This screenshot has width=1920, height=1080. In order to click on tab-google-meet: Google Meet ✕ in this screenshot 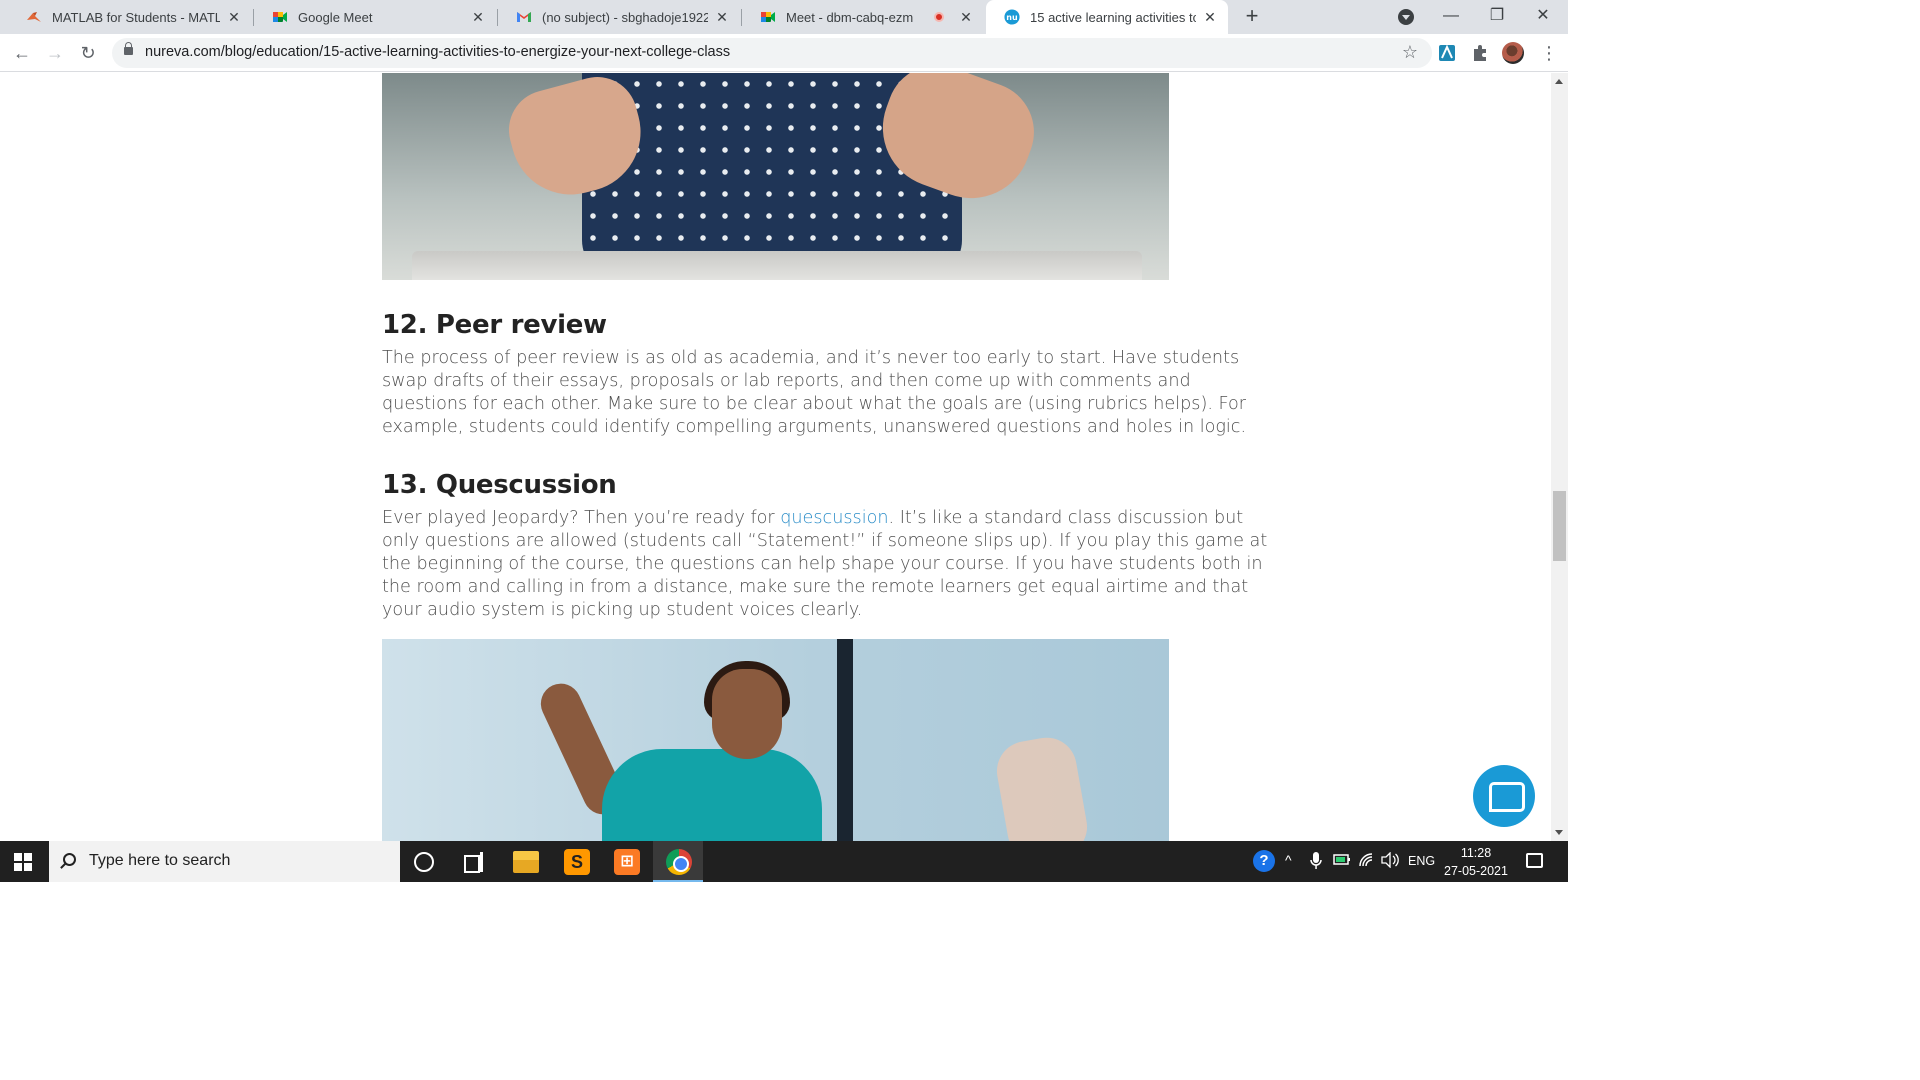, I will do `click(375, 17)`.